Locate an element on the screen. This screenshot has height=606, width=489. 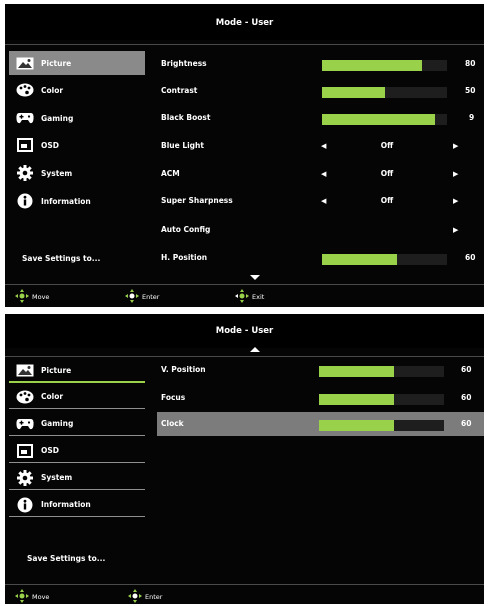
setting-label: Super Sharpness is located at coordinates (197, 200).